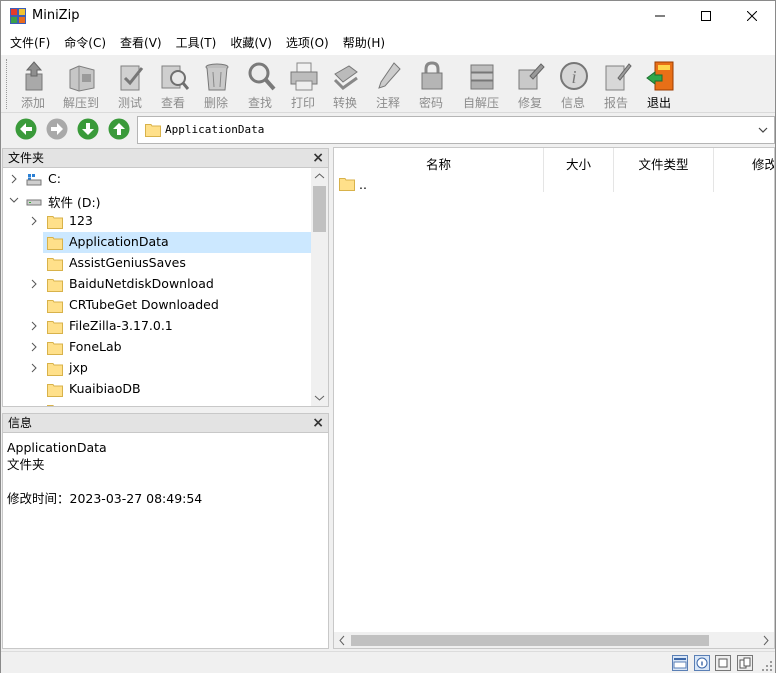  I want to click on info-panel-title: 信息, so click(20, 423).